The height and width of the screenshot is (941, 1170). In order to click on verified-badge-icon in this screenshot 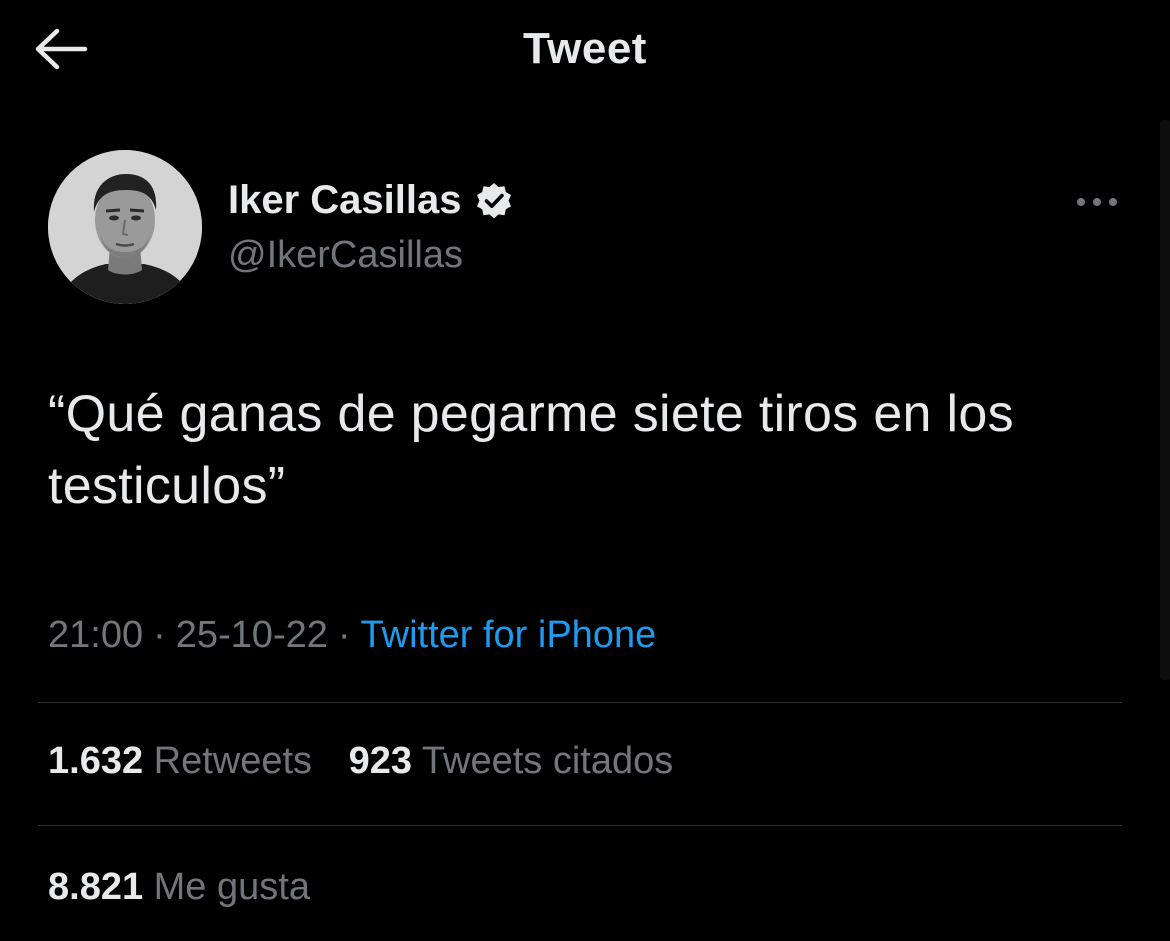, I will do `click(494, 201)`.